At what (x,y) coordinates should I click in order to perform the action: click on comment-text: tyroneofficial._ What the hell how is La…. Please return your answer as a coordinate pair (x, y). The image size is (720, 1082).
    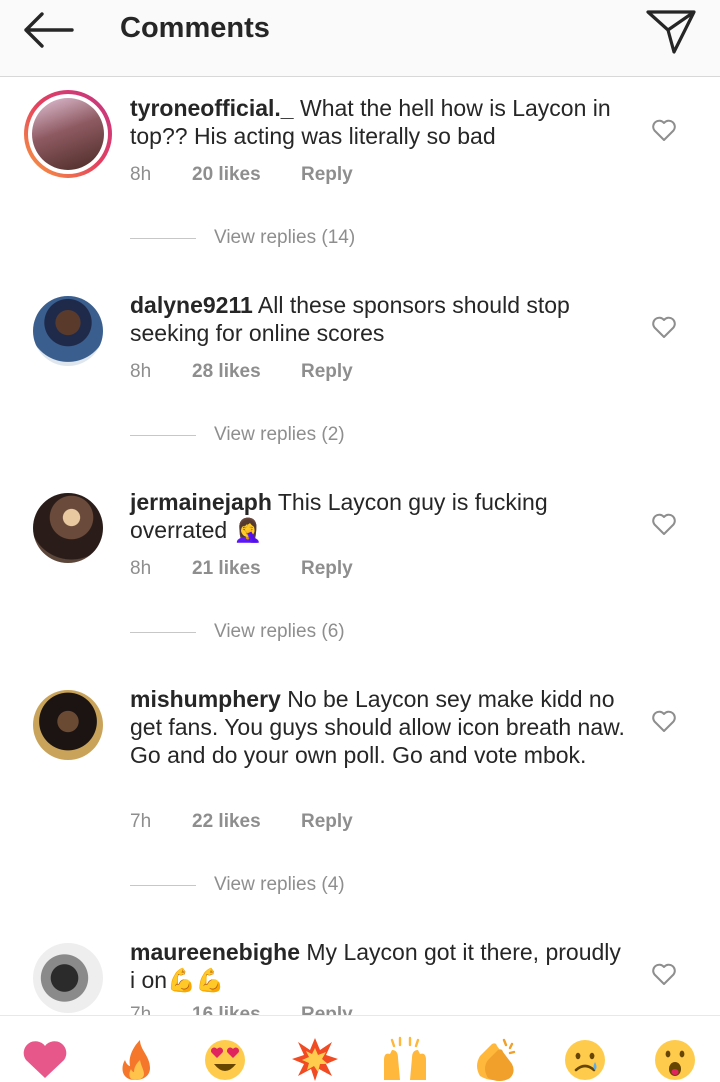
    Looking at the image, I should click on (380, 122).